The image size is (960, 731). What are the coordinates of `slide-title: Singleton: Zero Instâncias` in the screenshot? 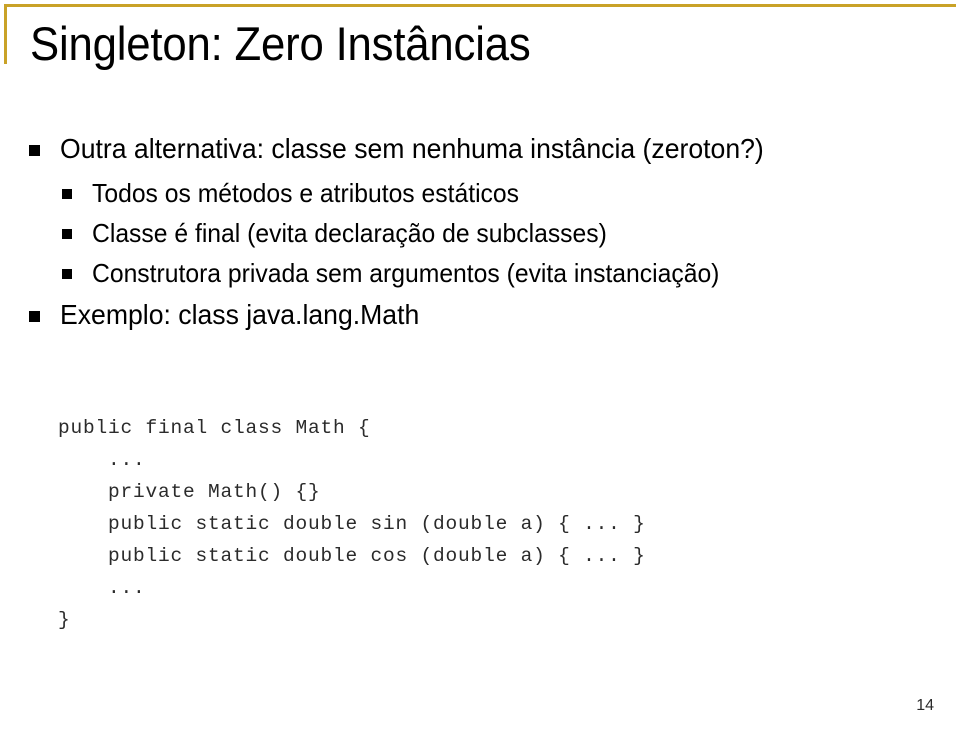 It's located at (280, 43).